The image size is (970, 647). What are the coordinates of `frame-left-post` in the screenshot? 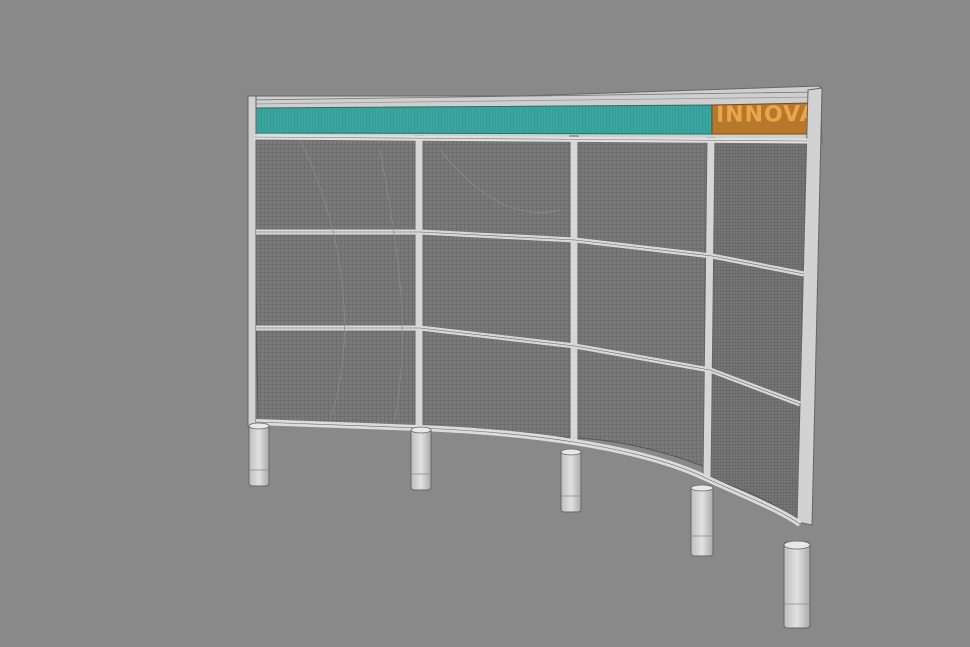 It's located at (252, 261).